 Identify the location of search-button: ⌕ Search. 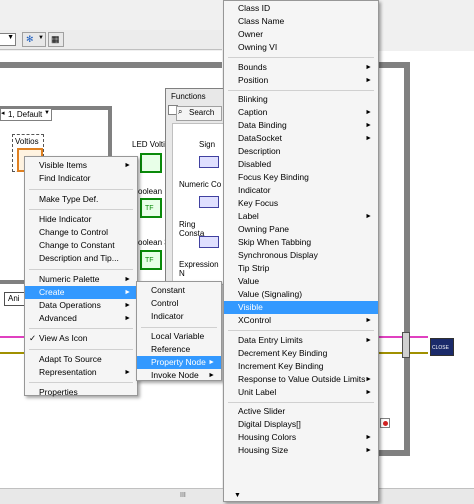
(199, 113).